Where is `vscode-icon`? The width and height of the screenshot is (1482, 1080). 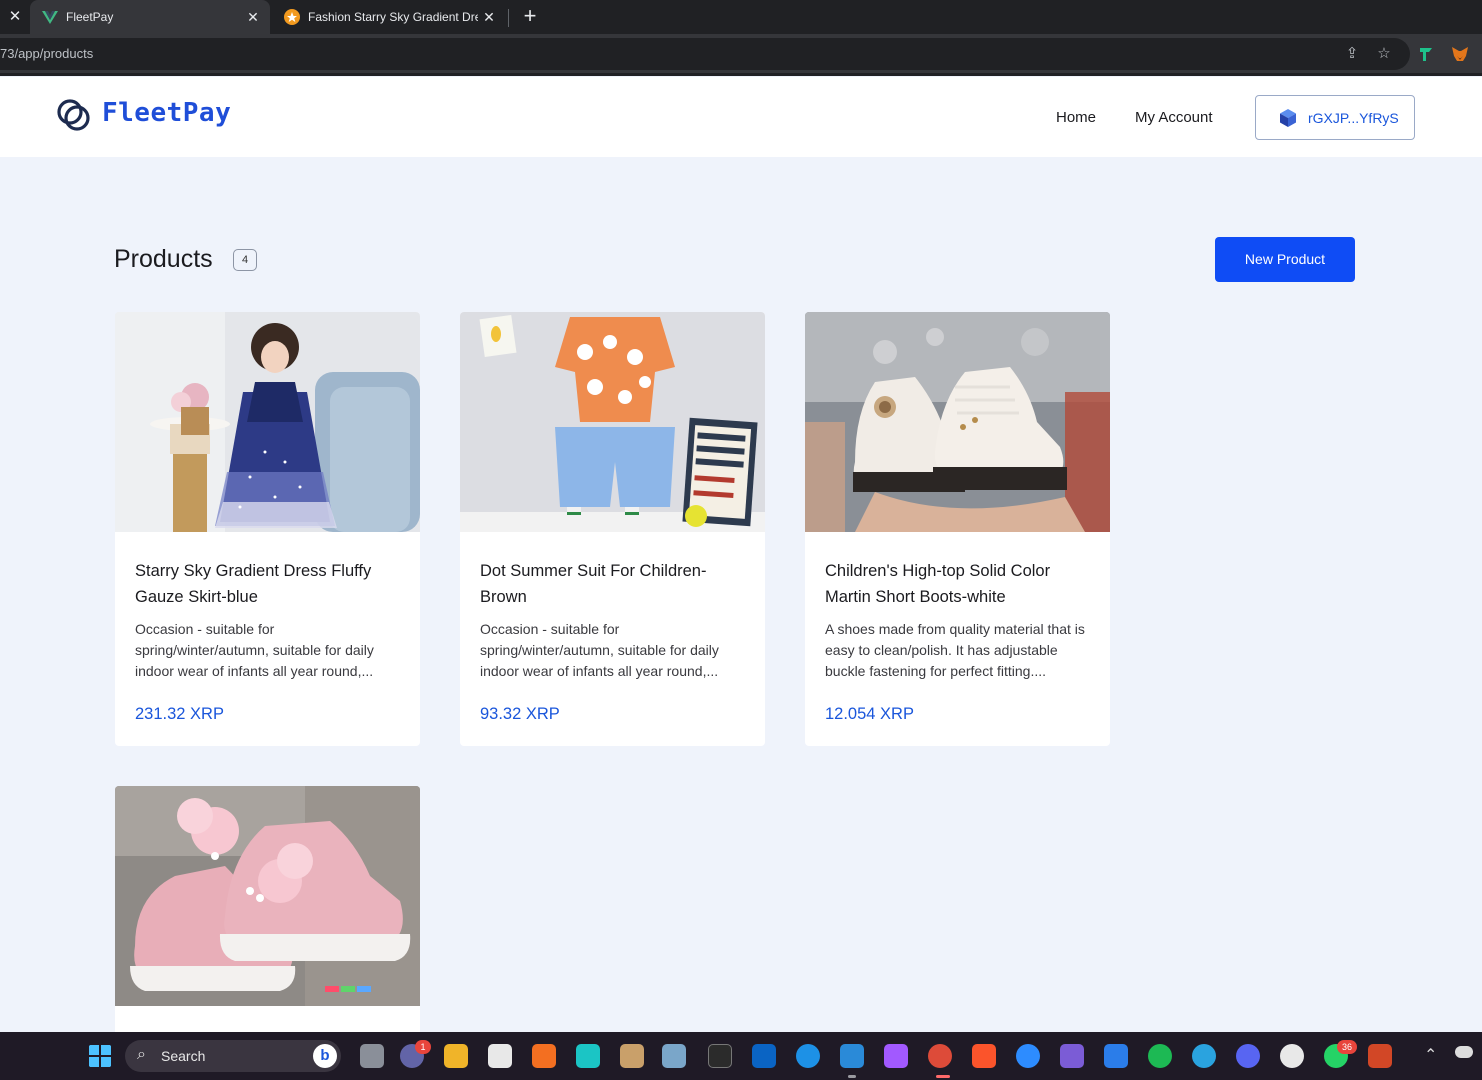 vscode-icon is located at coordinates (852, 1056).